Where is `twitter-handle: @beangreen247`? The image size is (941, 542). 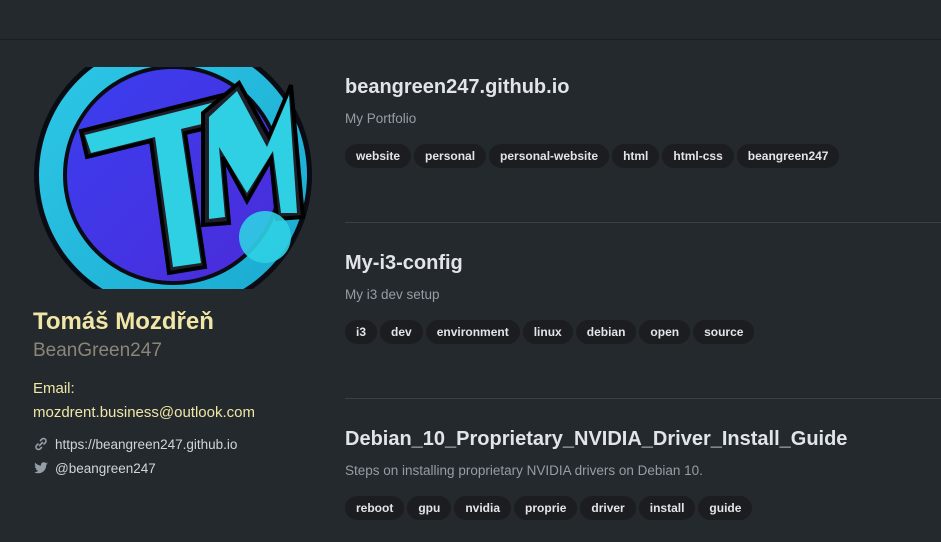 twitter-handle: @beangreen247 is located at coordinates (105, 468).